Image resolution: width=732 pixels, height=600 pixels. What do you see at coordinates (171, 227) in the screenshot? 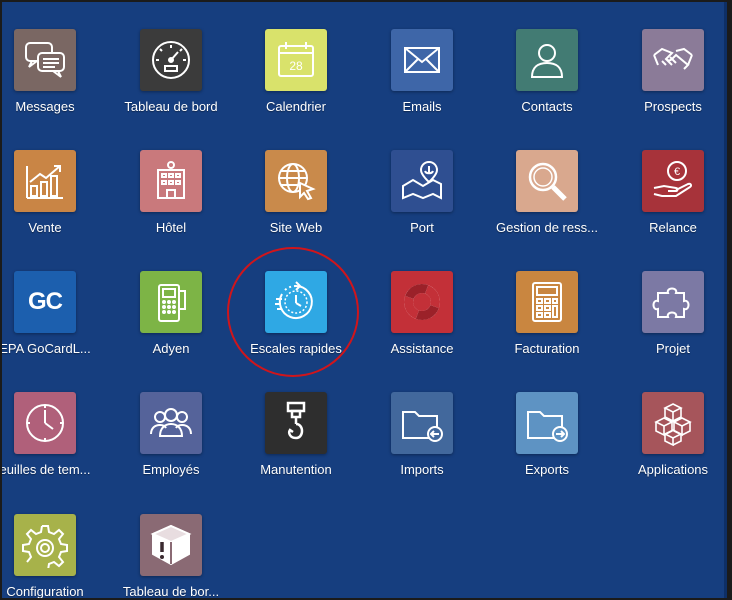
I see `app-label: Hôtel` at bounding box center [171, 227].